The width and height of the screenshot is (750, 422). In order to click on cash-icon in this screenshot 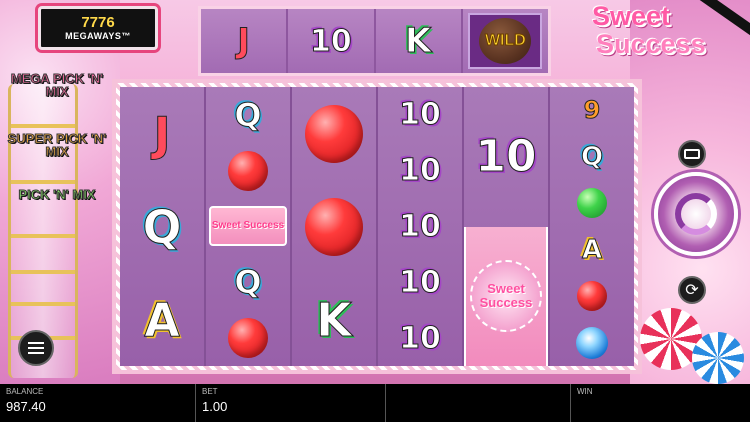, I will do `click(692, 154)`.